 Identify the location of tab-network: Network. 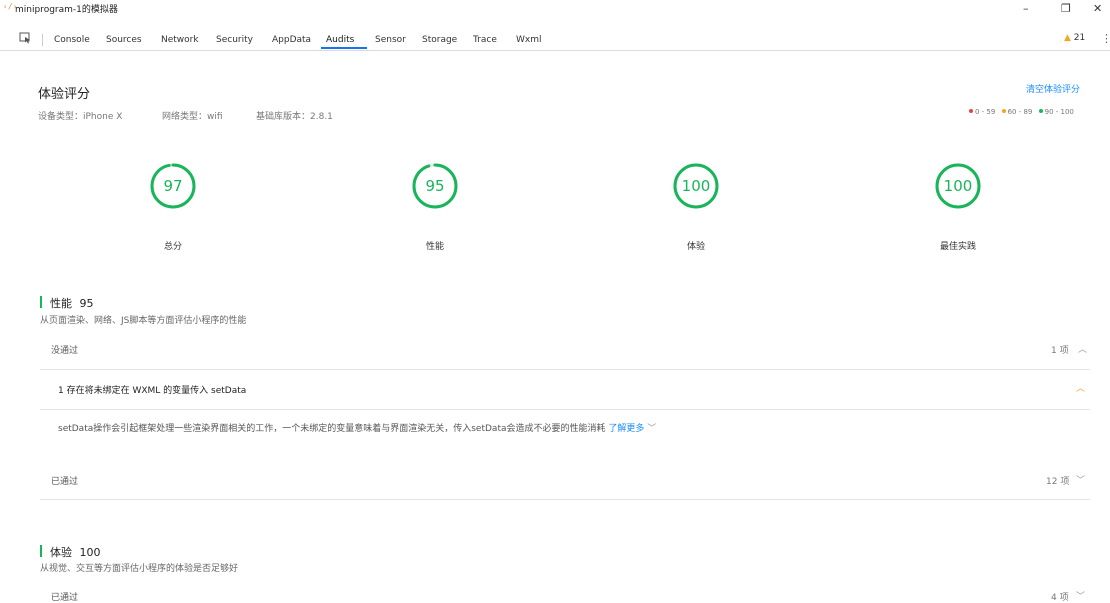
(180, 40).